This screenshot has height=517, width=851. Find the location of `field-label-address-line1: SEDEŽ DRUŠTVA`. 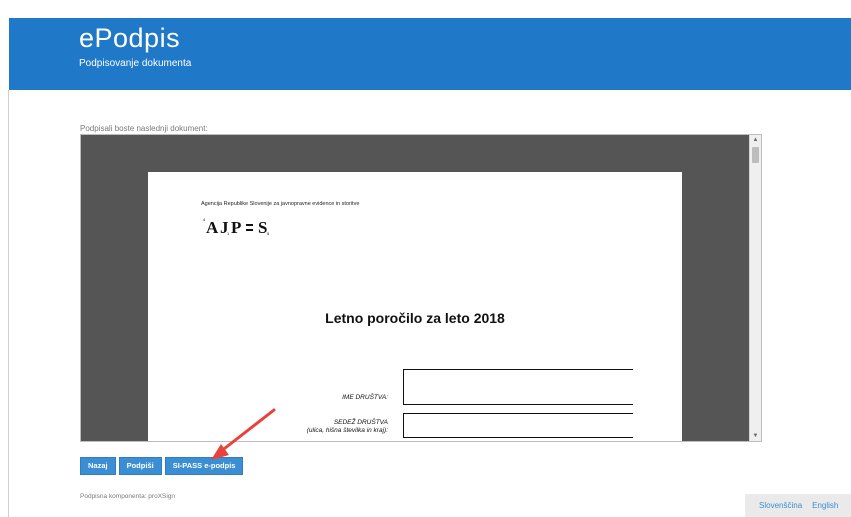

field-label-address-line1: SEDEŽ DRUŠTVA is located at coordinates (360, 422).